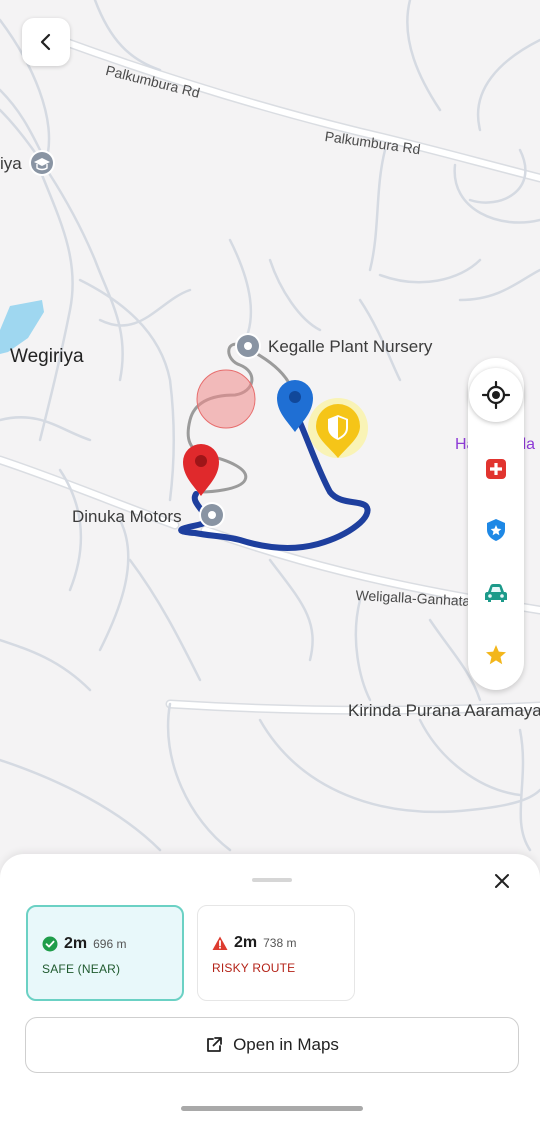 The image size is (540, 1123). Describe the element at coordinates (350, 347) in the screenshot. I see `place-label-kegalle-nursery: Kegalle Plant Nursery` at that location.